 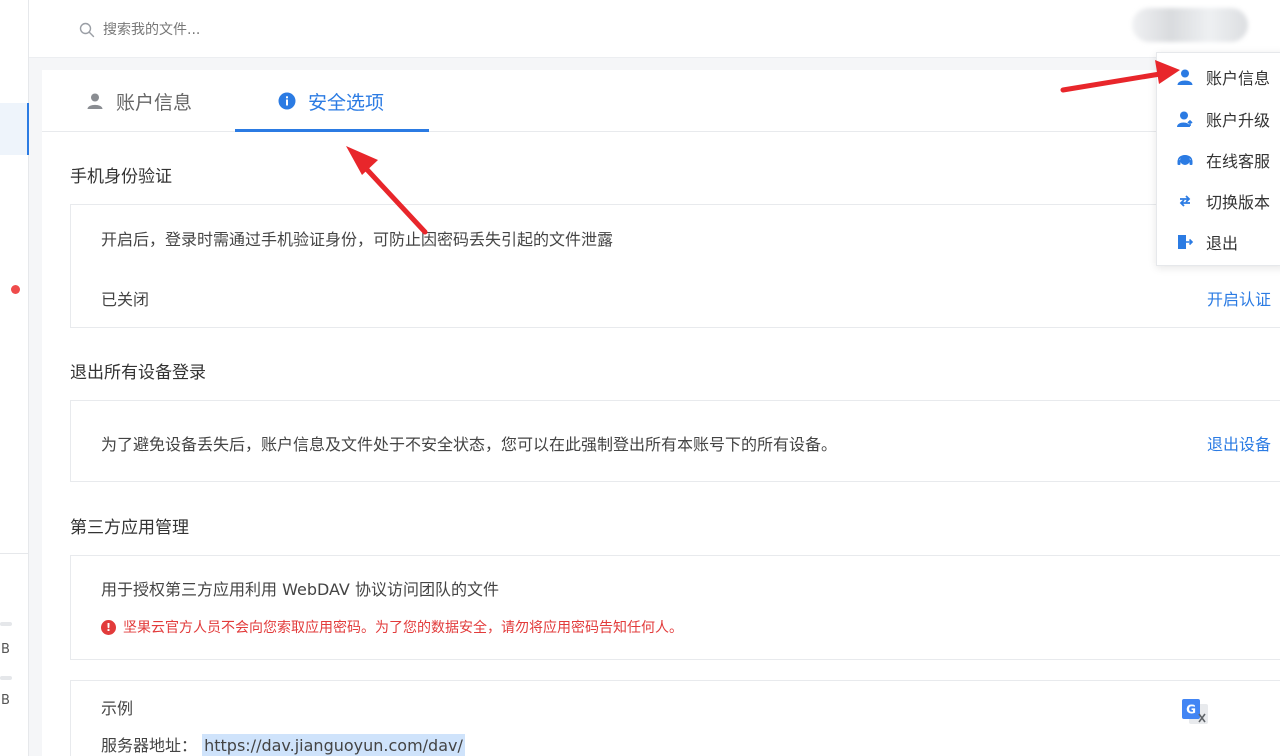 I want to click on menu-item-switch-version: 切换版本, so click(x=1218, y=201).